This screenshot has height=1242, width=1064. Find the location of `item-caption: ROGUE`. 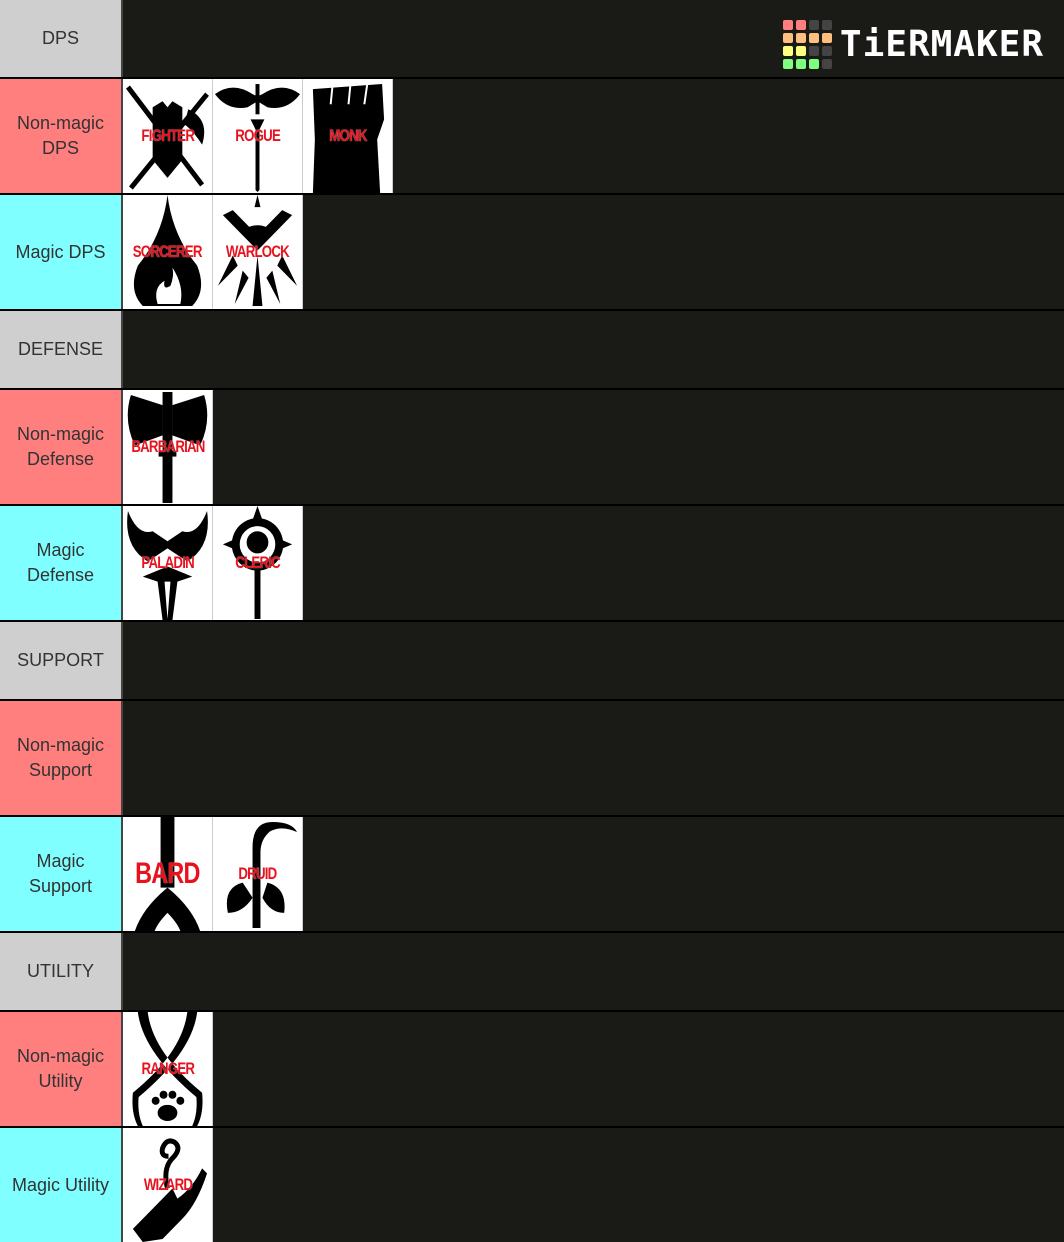

item-caption: ROGUE is located at coordinates (258, 135).